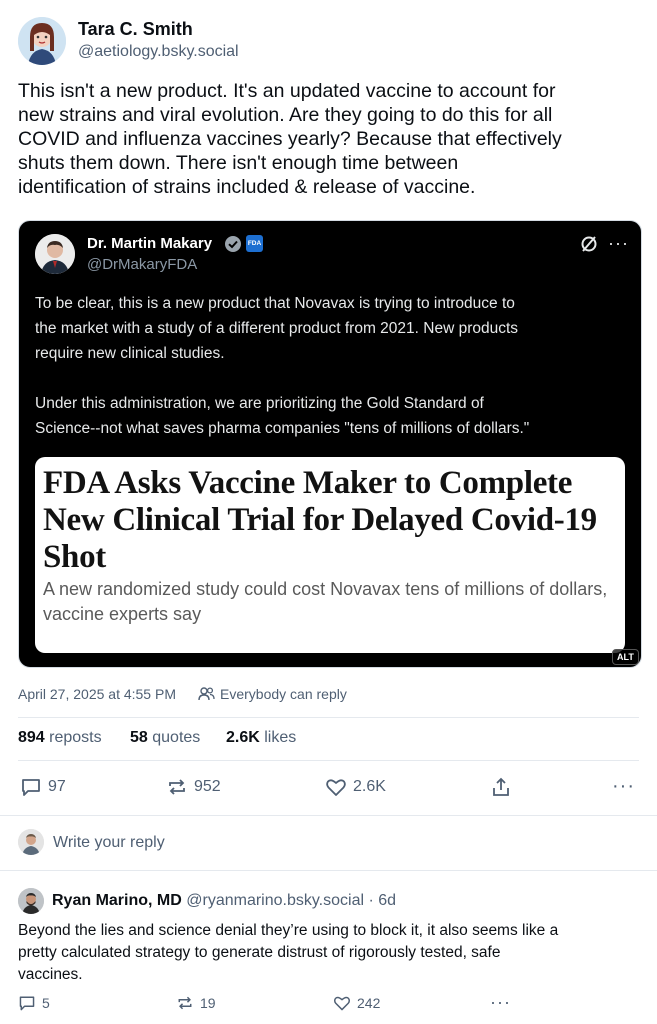  What do you see at coordinates (308, 483) in the screenshot?
I see `headline-line: FDA Asks Vaccine Maker to Complete` at bounding box center [308, 483].